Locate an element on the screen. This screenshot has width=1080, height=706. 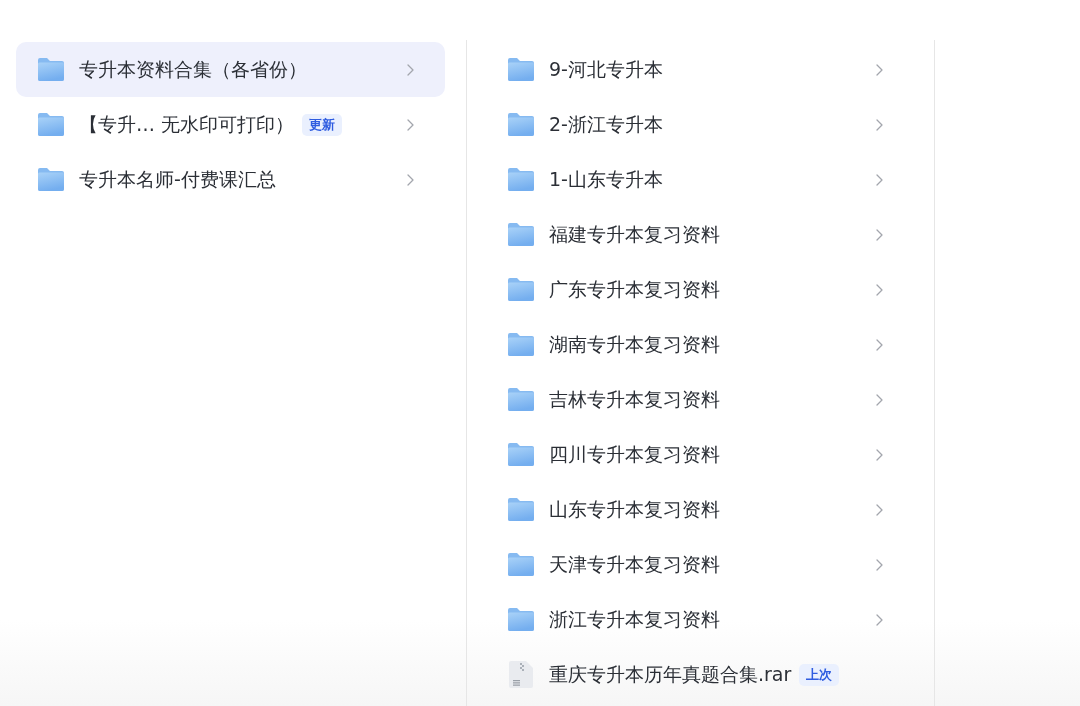
folder-row: 湖南专升本复习资料 is located at coordinates (700, 344).